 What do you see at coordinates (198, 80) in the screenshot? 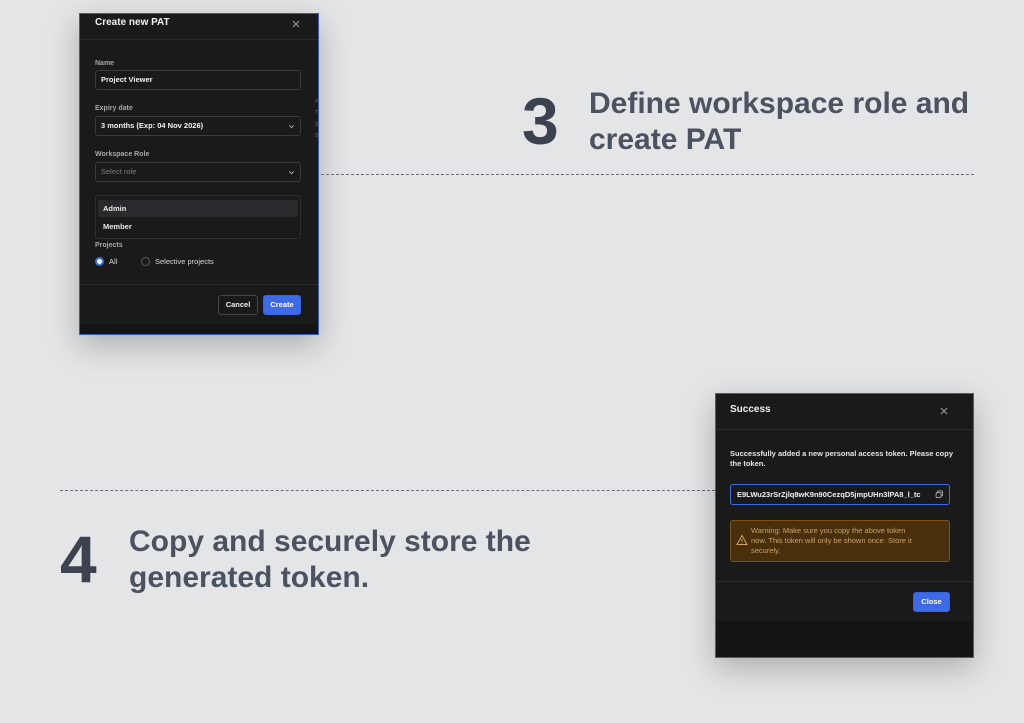
I see `name-input: Project Viewer` at bounding box center [198, 80].